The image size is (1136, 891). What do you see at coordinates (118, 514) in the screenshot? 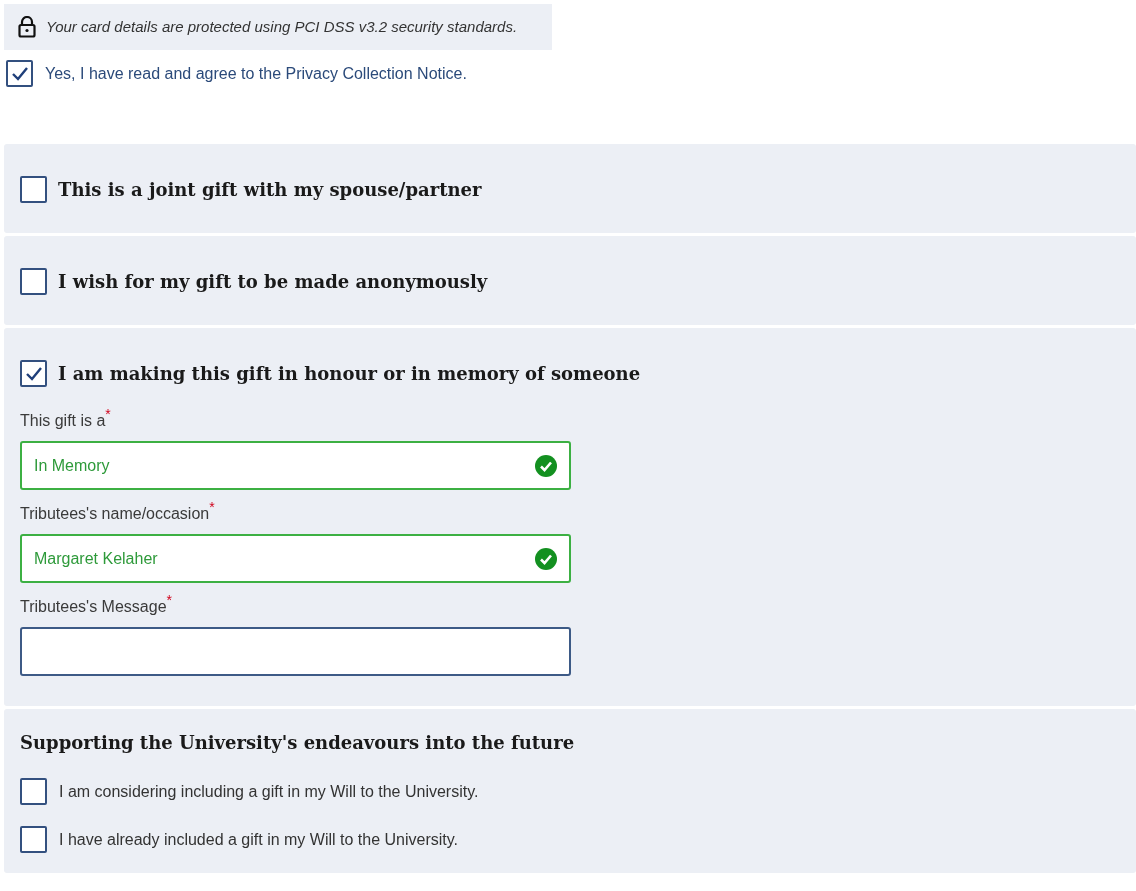
I see `field-label: Tributees's name/occasion$^{*}$` at bounding box center [118, 514].